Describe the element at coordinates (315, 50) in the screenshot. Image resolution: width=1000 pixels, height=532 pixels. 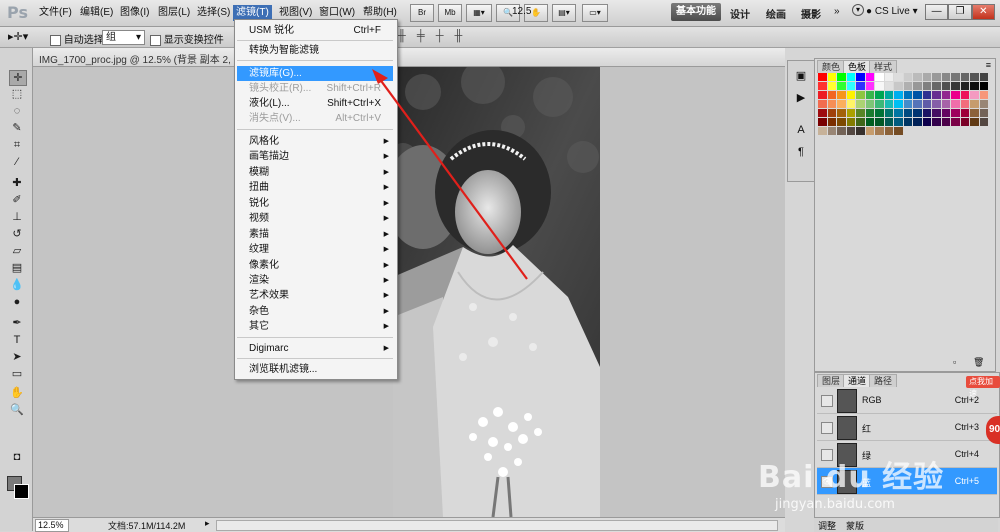
I see `menu-item-convert-smart-filter: 转换为智能滤镜` at that location.